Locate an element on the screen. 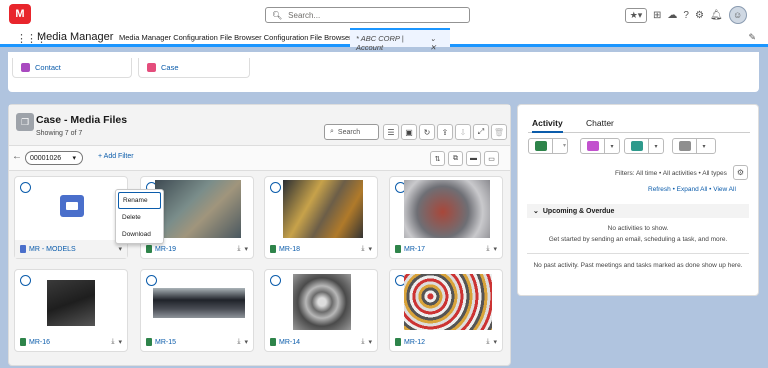 This screenshot has height=368, width=768. card-search-input: ⌕ Search is located at coordinates (351, 132).